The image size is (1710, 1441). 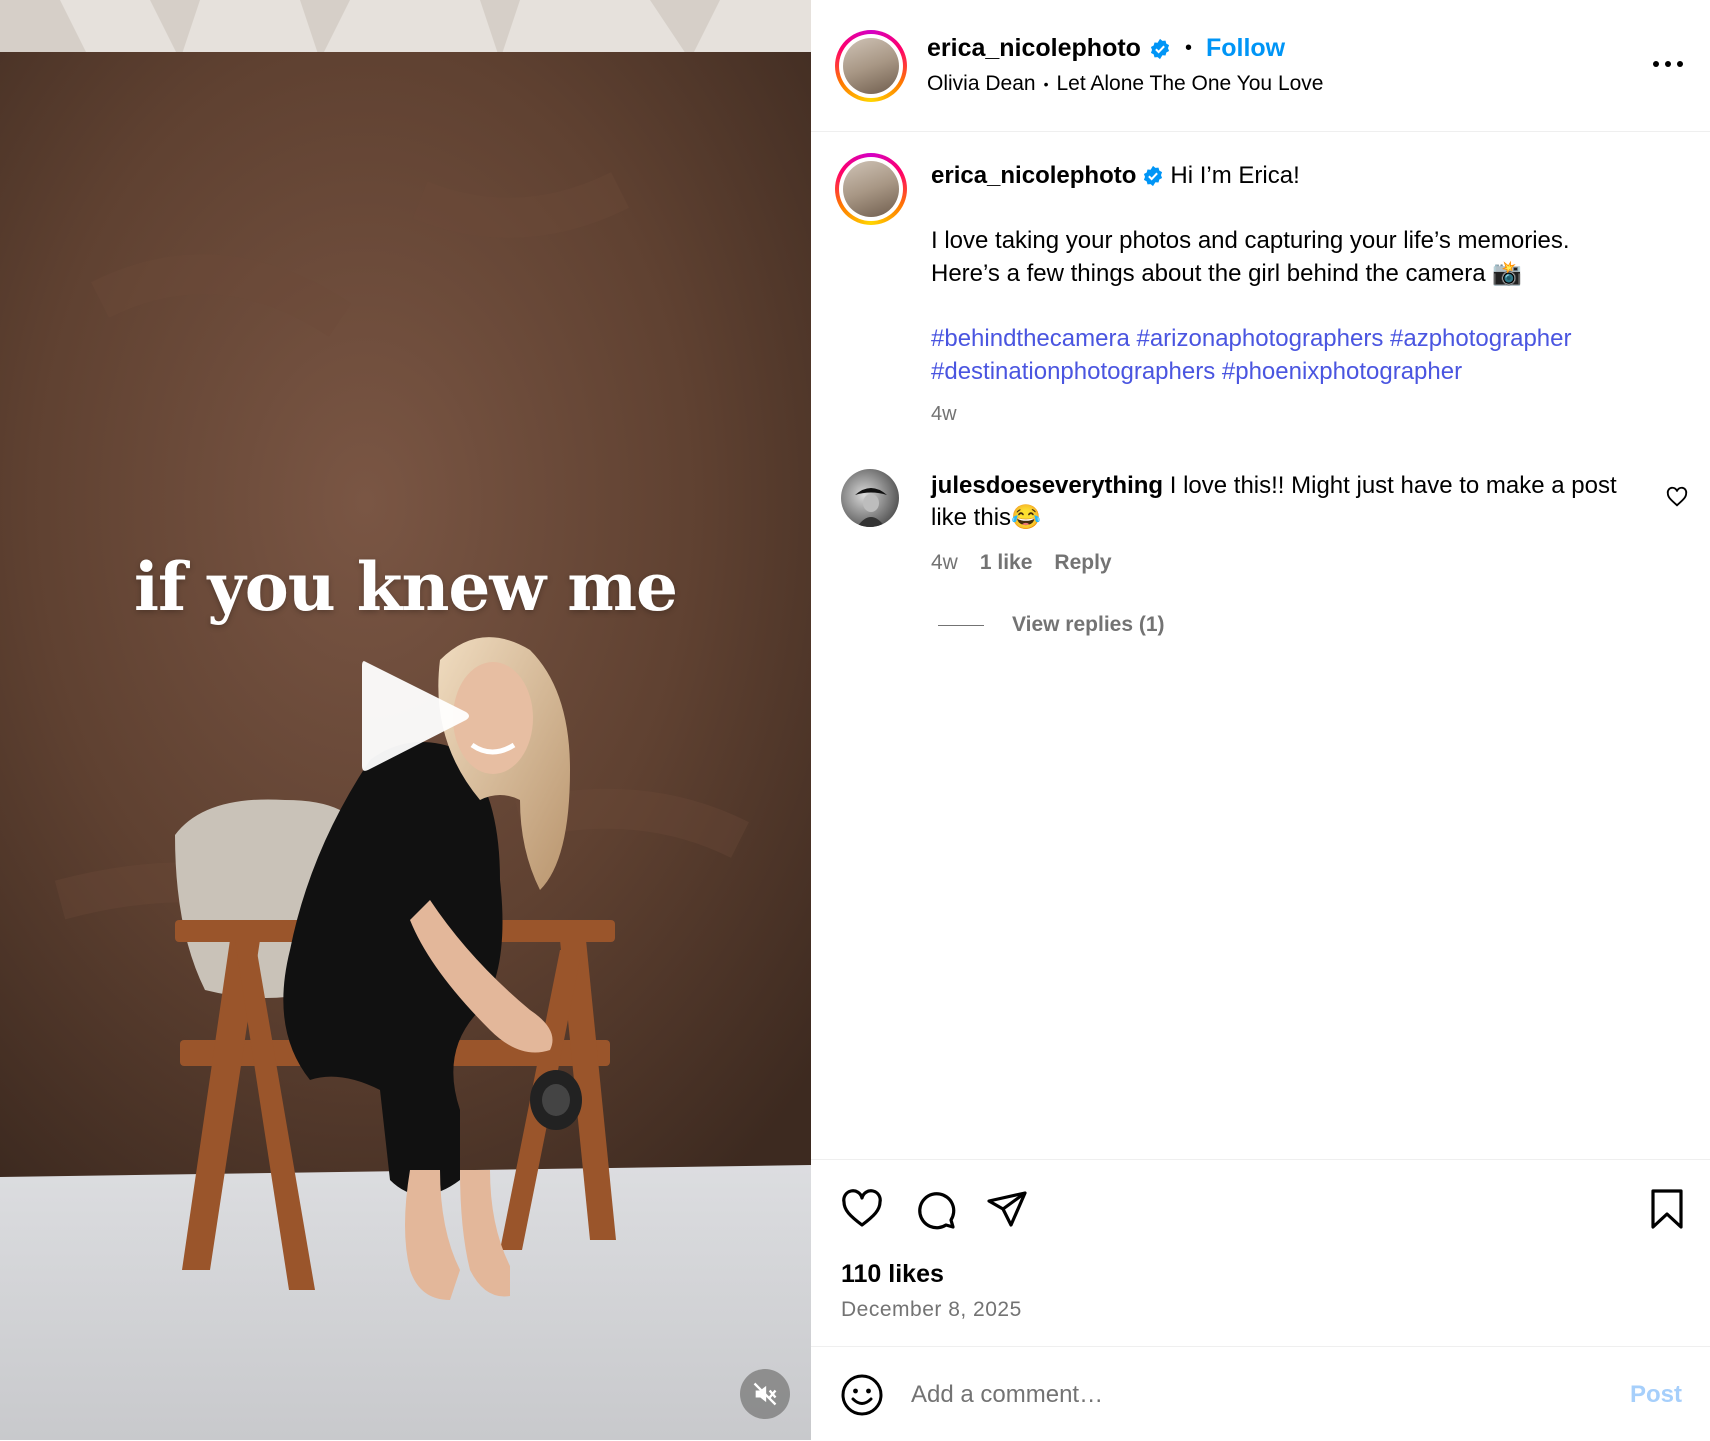 What do you see at coordinates (1047, 485) in the screenshot?
I see `commenter-username: julesdoeseverything` at bounding box center [1047, 485].